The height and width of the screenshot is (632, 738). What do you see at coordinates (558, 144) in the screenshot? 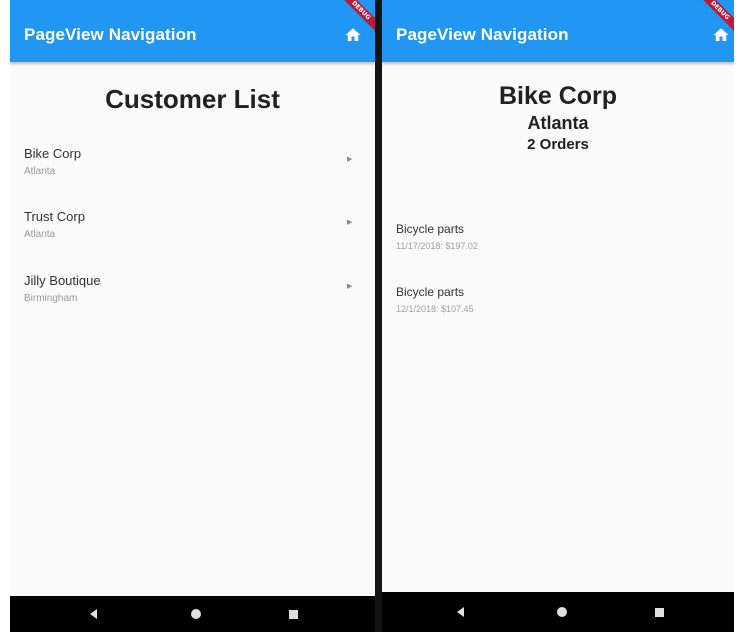
I see `order-count-heading: 2 Orders` at bounding box center [558, 144].